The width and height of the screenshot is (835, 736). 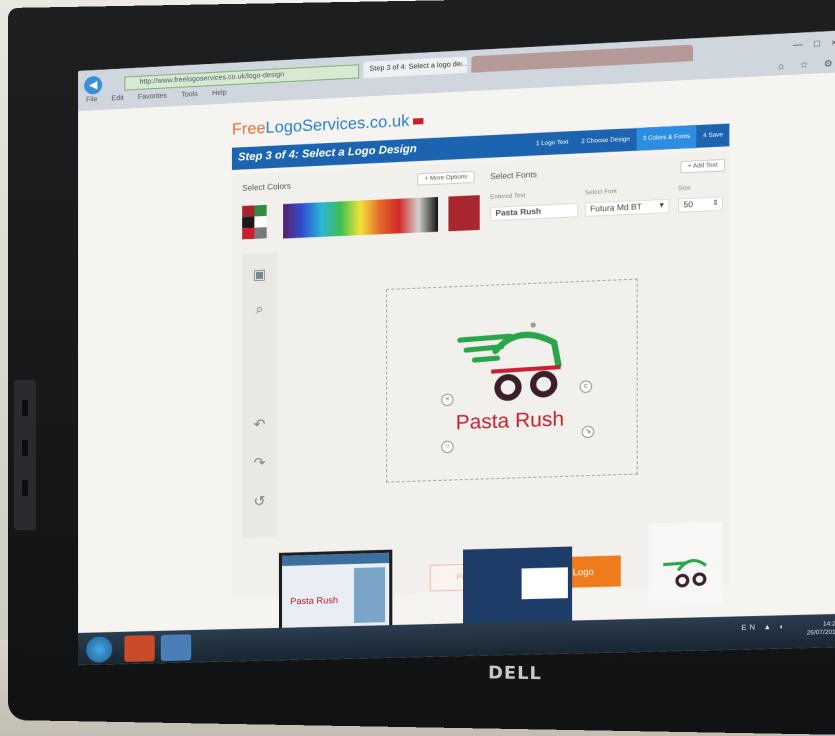 I want to click on powerpoint-app-icon, so click(x=139, y=648).